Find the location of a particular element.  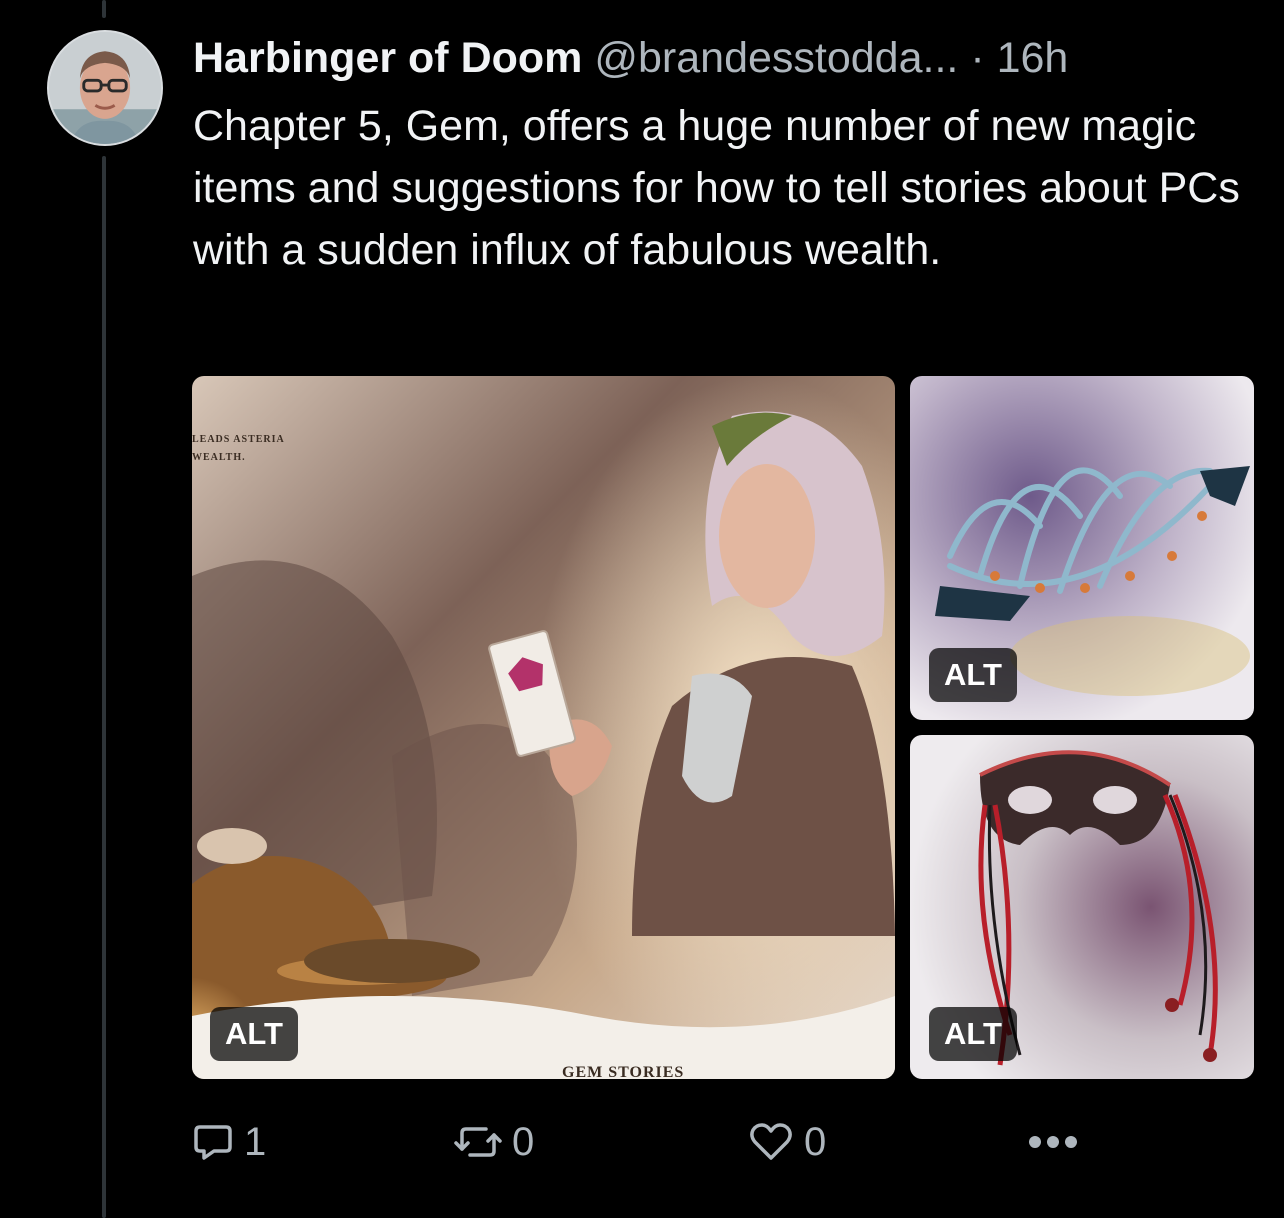

image-caption: GEM STORIES is located at coordinates (623, 1071).